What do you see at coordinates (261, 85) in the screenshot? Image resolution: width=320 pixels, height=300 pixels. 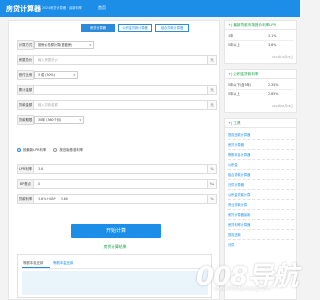 I see `fund-row-under-5y: 5年以下(含5年) 2.35%` at bounding box center [261, 85].